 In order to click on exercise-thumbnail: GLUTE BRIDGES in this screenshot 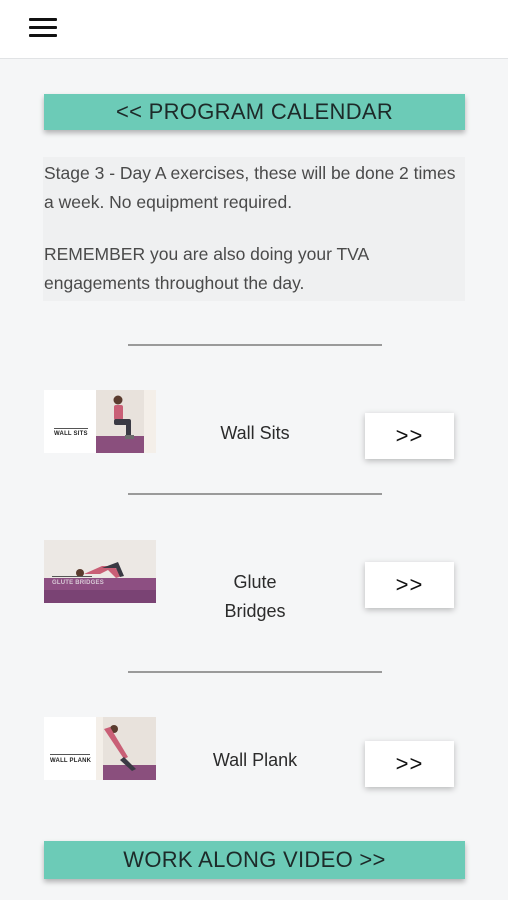, I will do `click(100, 571)`.